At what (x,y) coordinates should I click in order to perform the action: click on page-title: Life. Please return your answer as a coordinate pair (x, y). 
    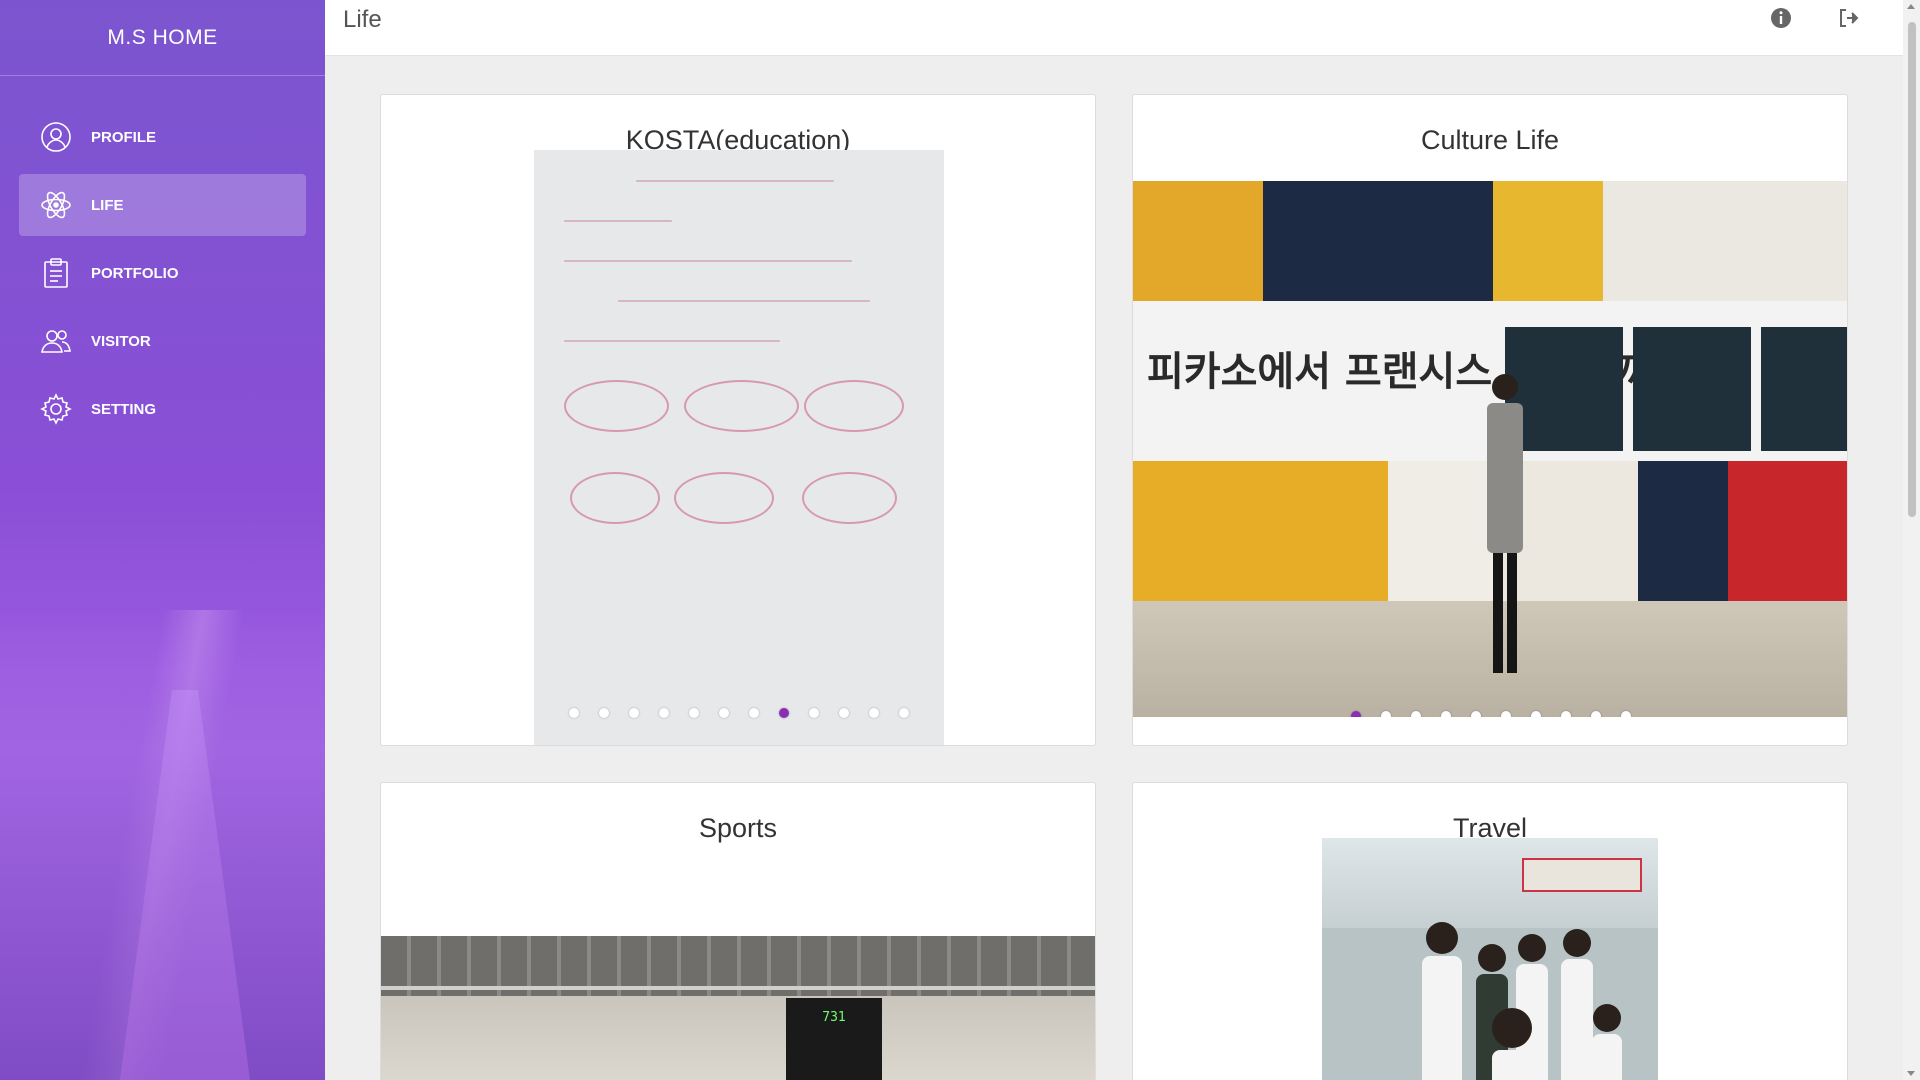
    Looking at the image, I should click on (362, 19).